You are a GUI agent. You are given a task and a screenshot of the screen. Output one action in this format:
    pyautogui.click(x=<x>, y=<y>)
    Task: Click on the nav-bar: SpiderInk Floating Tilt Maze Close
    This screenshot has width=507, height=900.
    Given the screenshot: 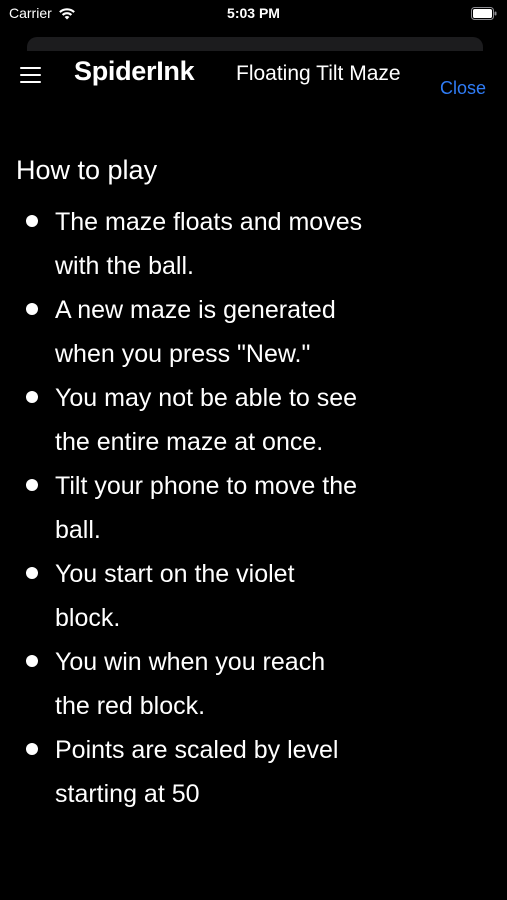 What is the action you would take?
    pyautogui.click(x=253, y=82)
    